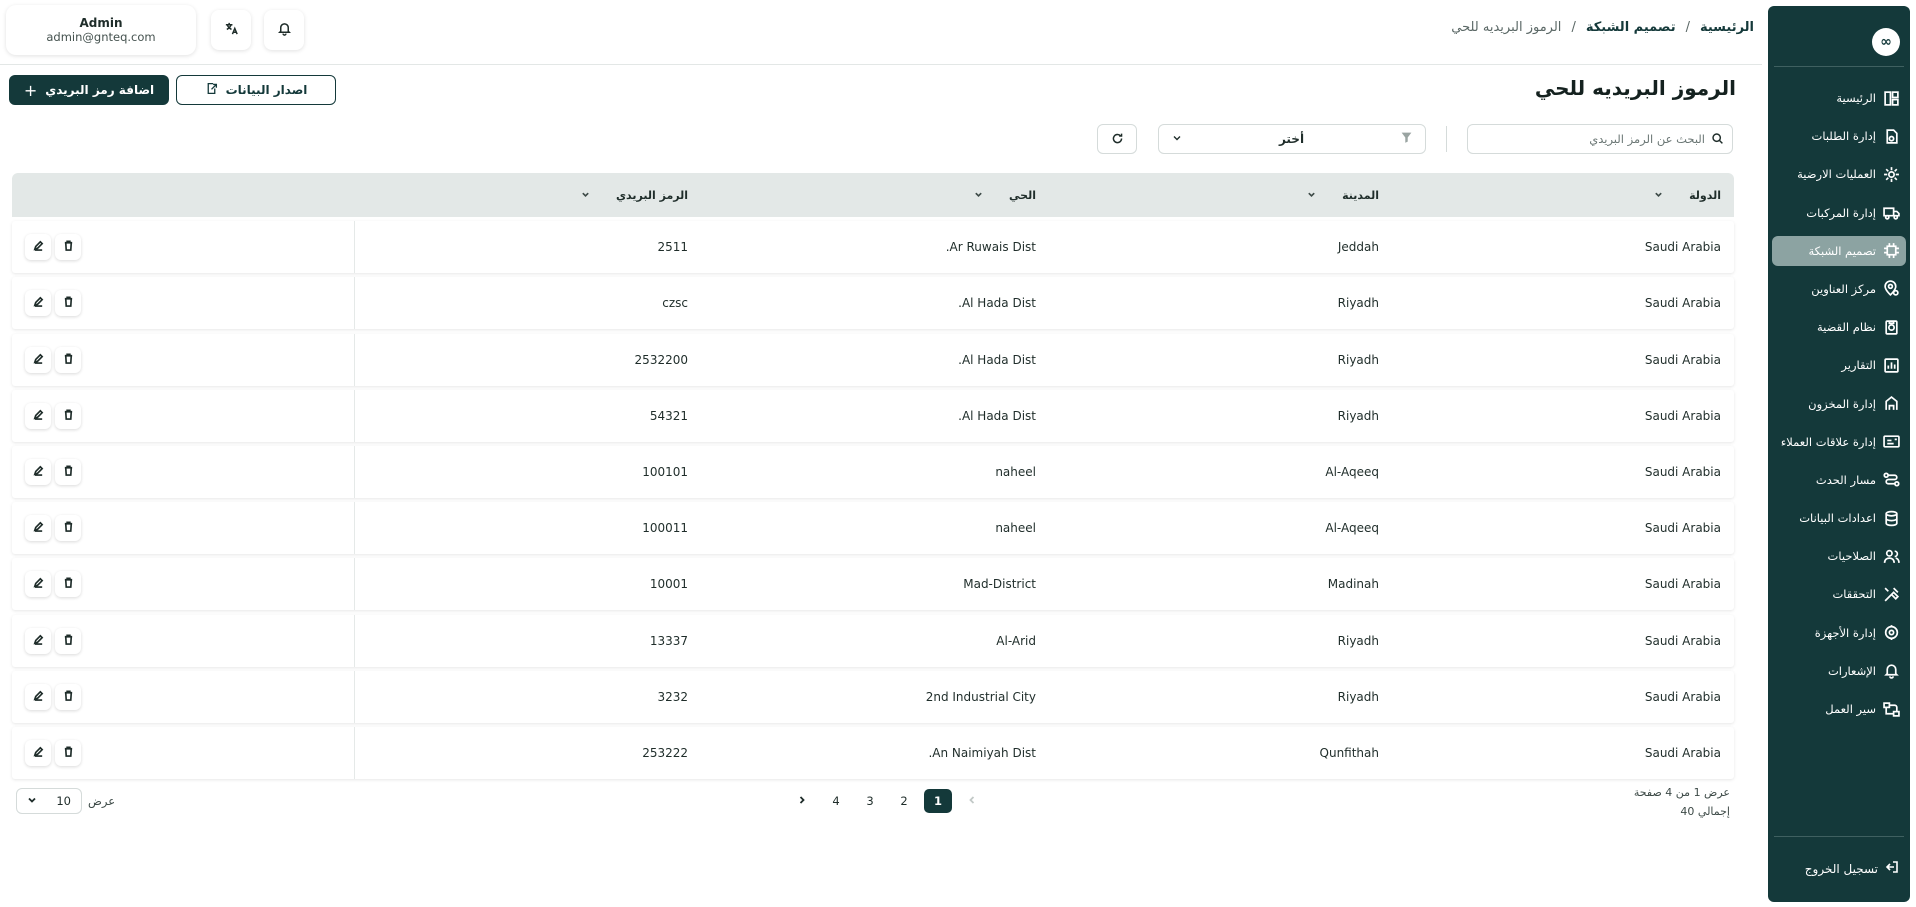 This screenshot has width=1916, height=907. Describe the element at coordinates (1631, 27) in the screenshot. I see `breadcrumb-network: تصميم الشبكة` at that location.